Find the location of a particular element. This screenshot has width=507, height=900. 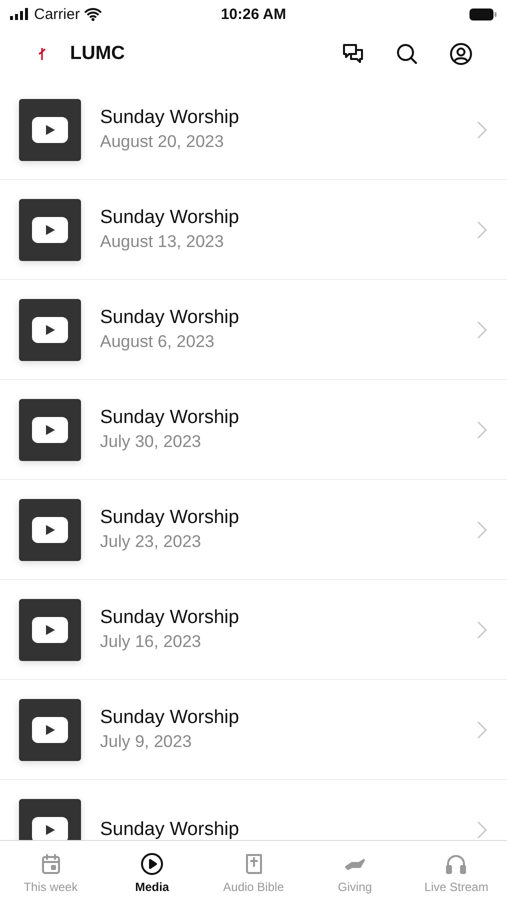

video-row: Sunday Worship July 16, 2023 is located at coordinates (253, 630).